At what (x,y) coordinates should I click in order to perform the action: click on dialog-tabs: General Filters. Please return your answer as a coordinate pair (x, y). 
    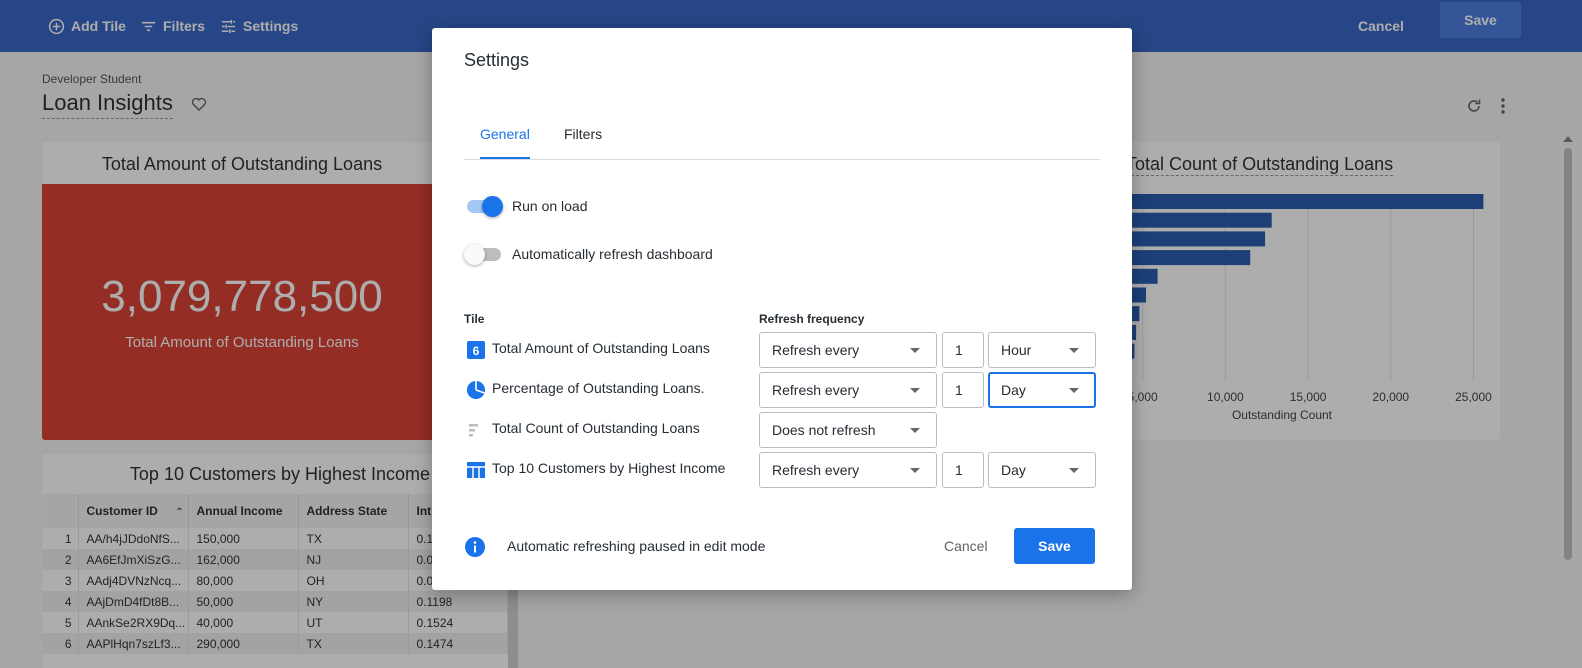
    Looking at the image, I should click on (782, 136).